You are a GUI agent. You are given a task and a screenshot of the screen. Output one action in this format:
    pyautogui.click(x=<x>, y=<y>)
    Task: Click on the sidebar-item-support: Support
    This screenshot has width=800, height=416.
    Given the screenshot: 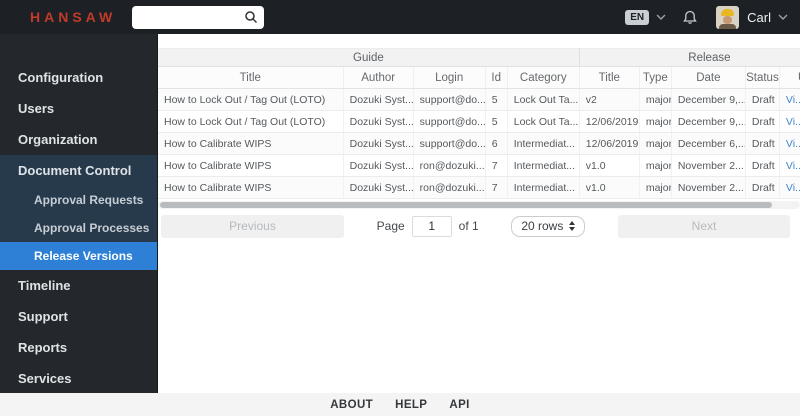 What is the action you would take?
    pyautogui.click(x=78, y=316)
    